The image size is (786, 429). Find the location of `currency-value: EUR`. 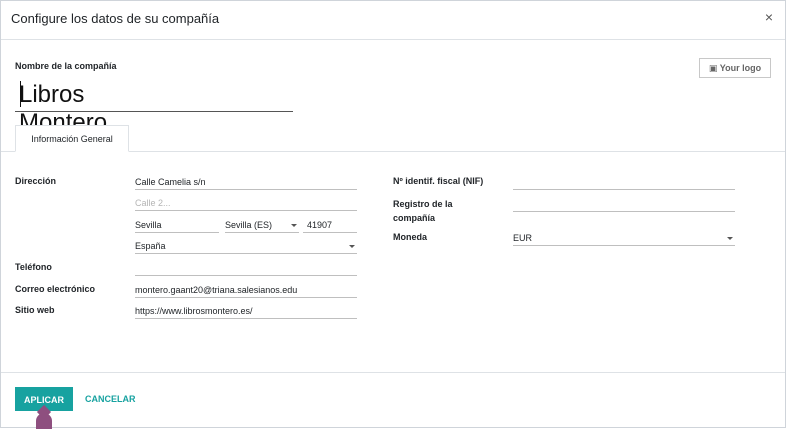

currency-value: EUR is located at coordinates (523, 238).